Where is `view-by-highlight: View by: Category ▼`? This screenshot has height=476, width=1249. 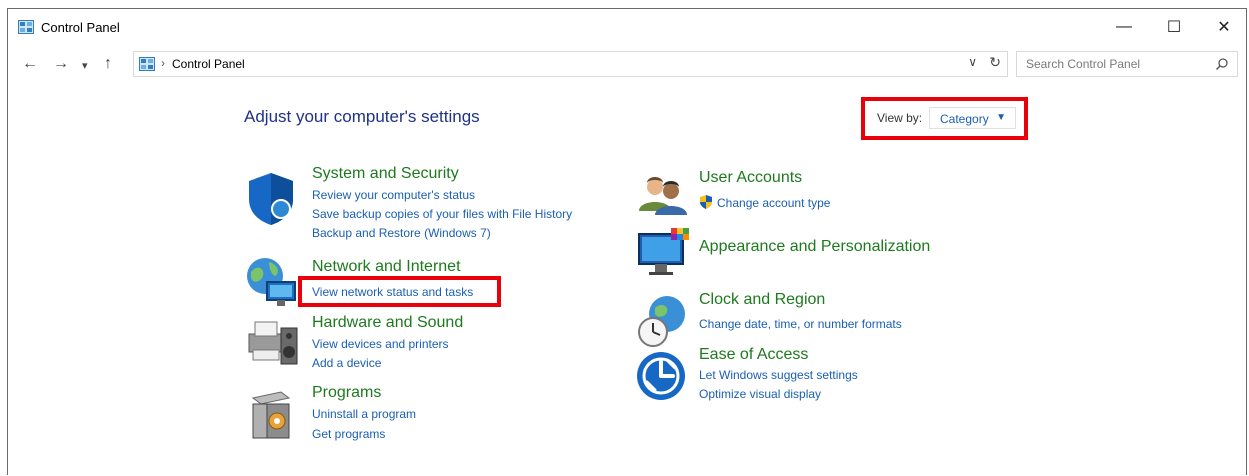 view-by-highlight: View by: Category ▼ is located at coordinates (944, 118).